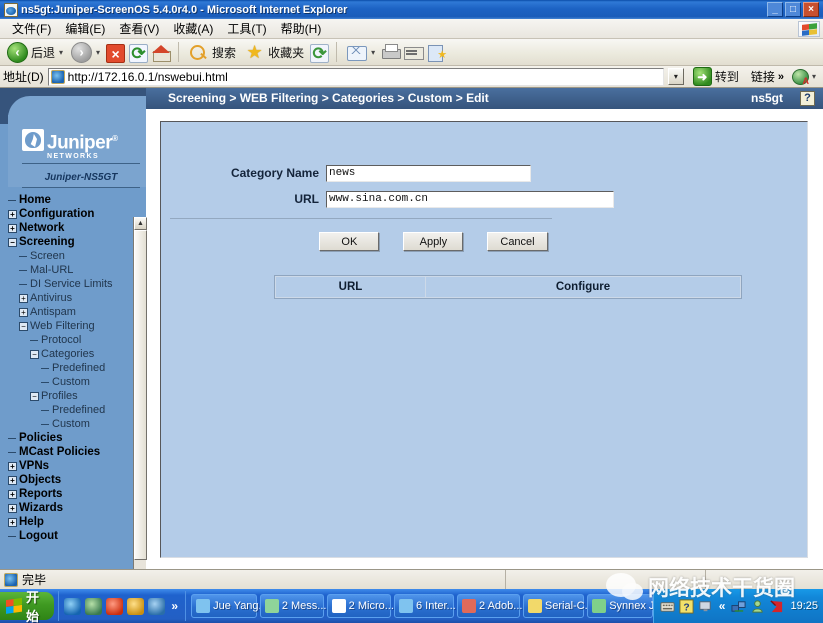  What do you see at coordinates (776, 606) in the screenshot?
I see `tray-antivirus-icon` at bounding box center [776, 606].